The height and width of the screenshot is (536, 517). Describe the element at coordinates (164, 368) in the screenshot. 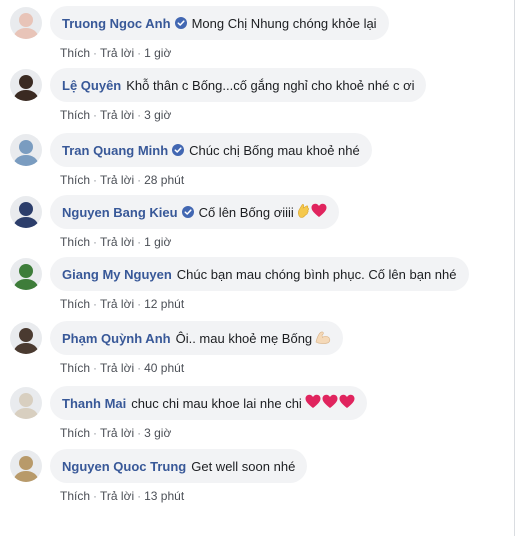

I see `timestamp-link: 40 phút` at that location.